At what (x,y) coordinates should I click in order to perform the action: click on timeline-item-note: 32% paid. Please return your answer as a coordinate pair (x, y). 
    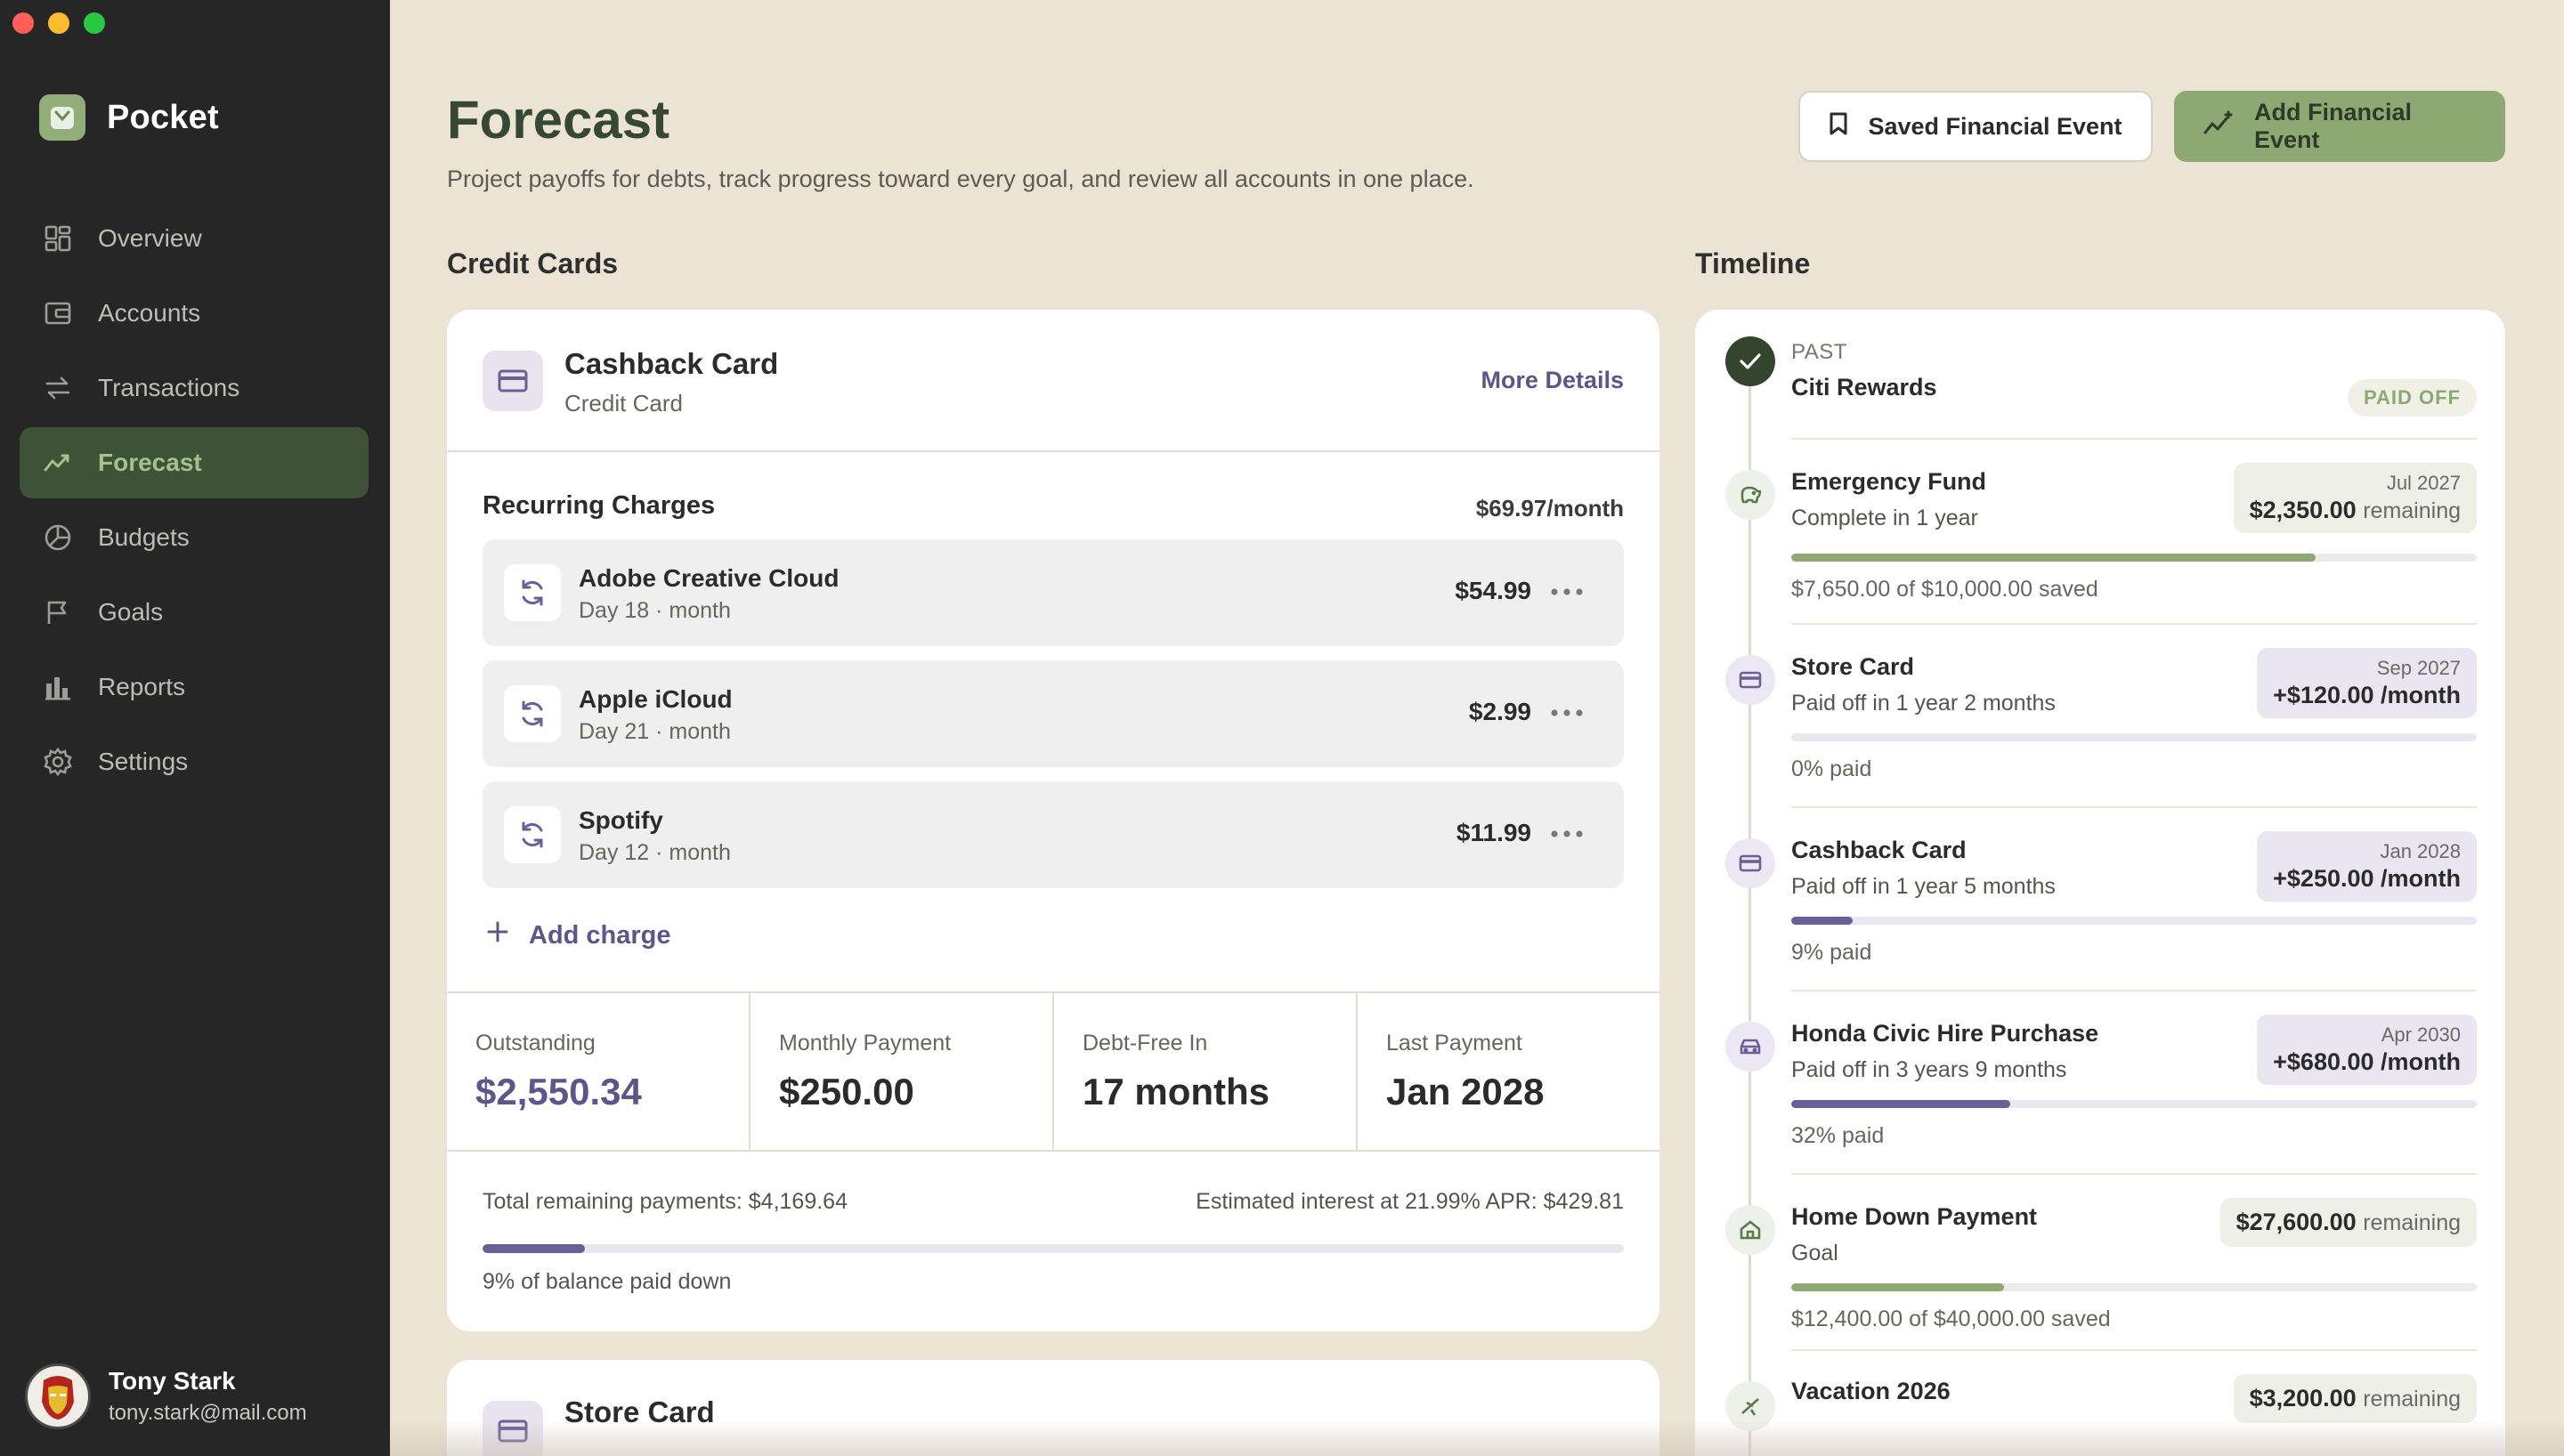
    Looking at the image, I should click on (1838, 1135).